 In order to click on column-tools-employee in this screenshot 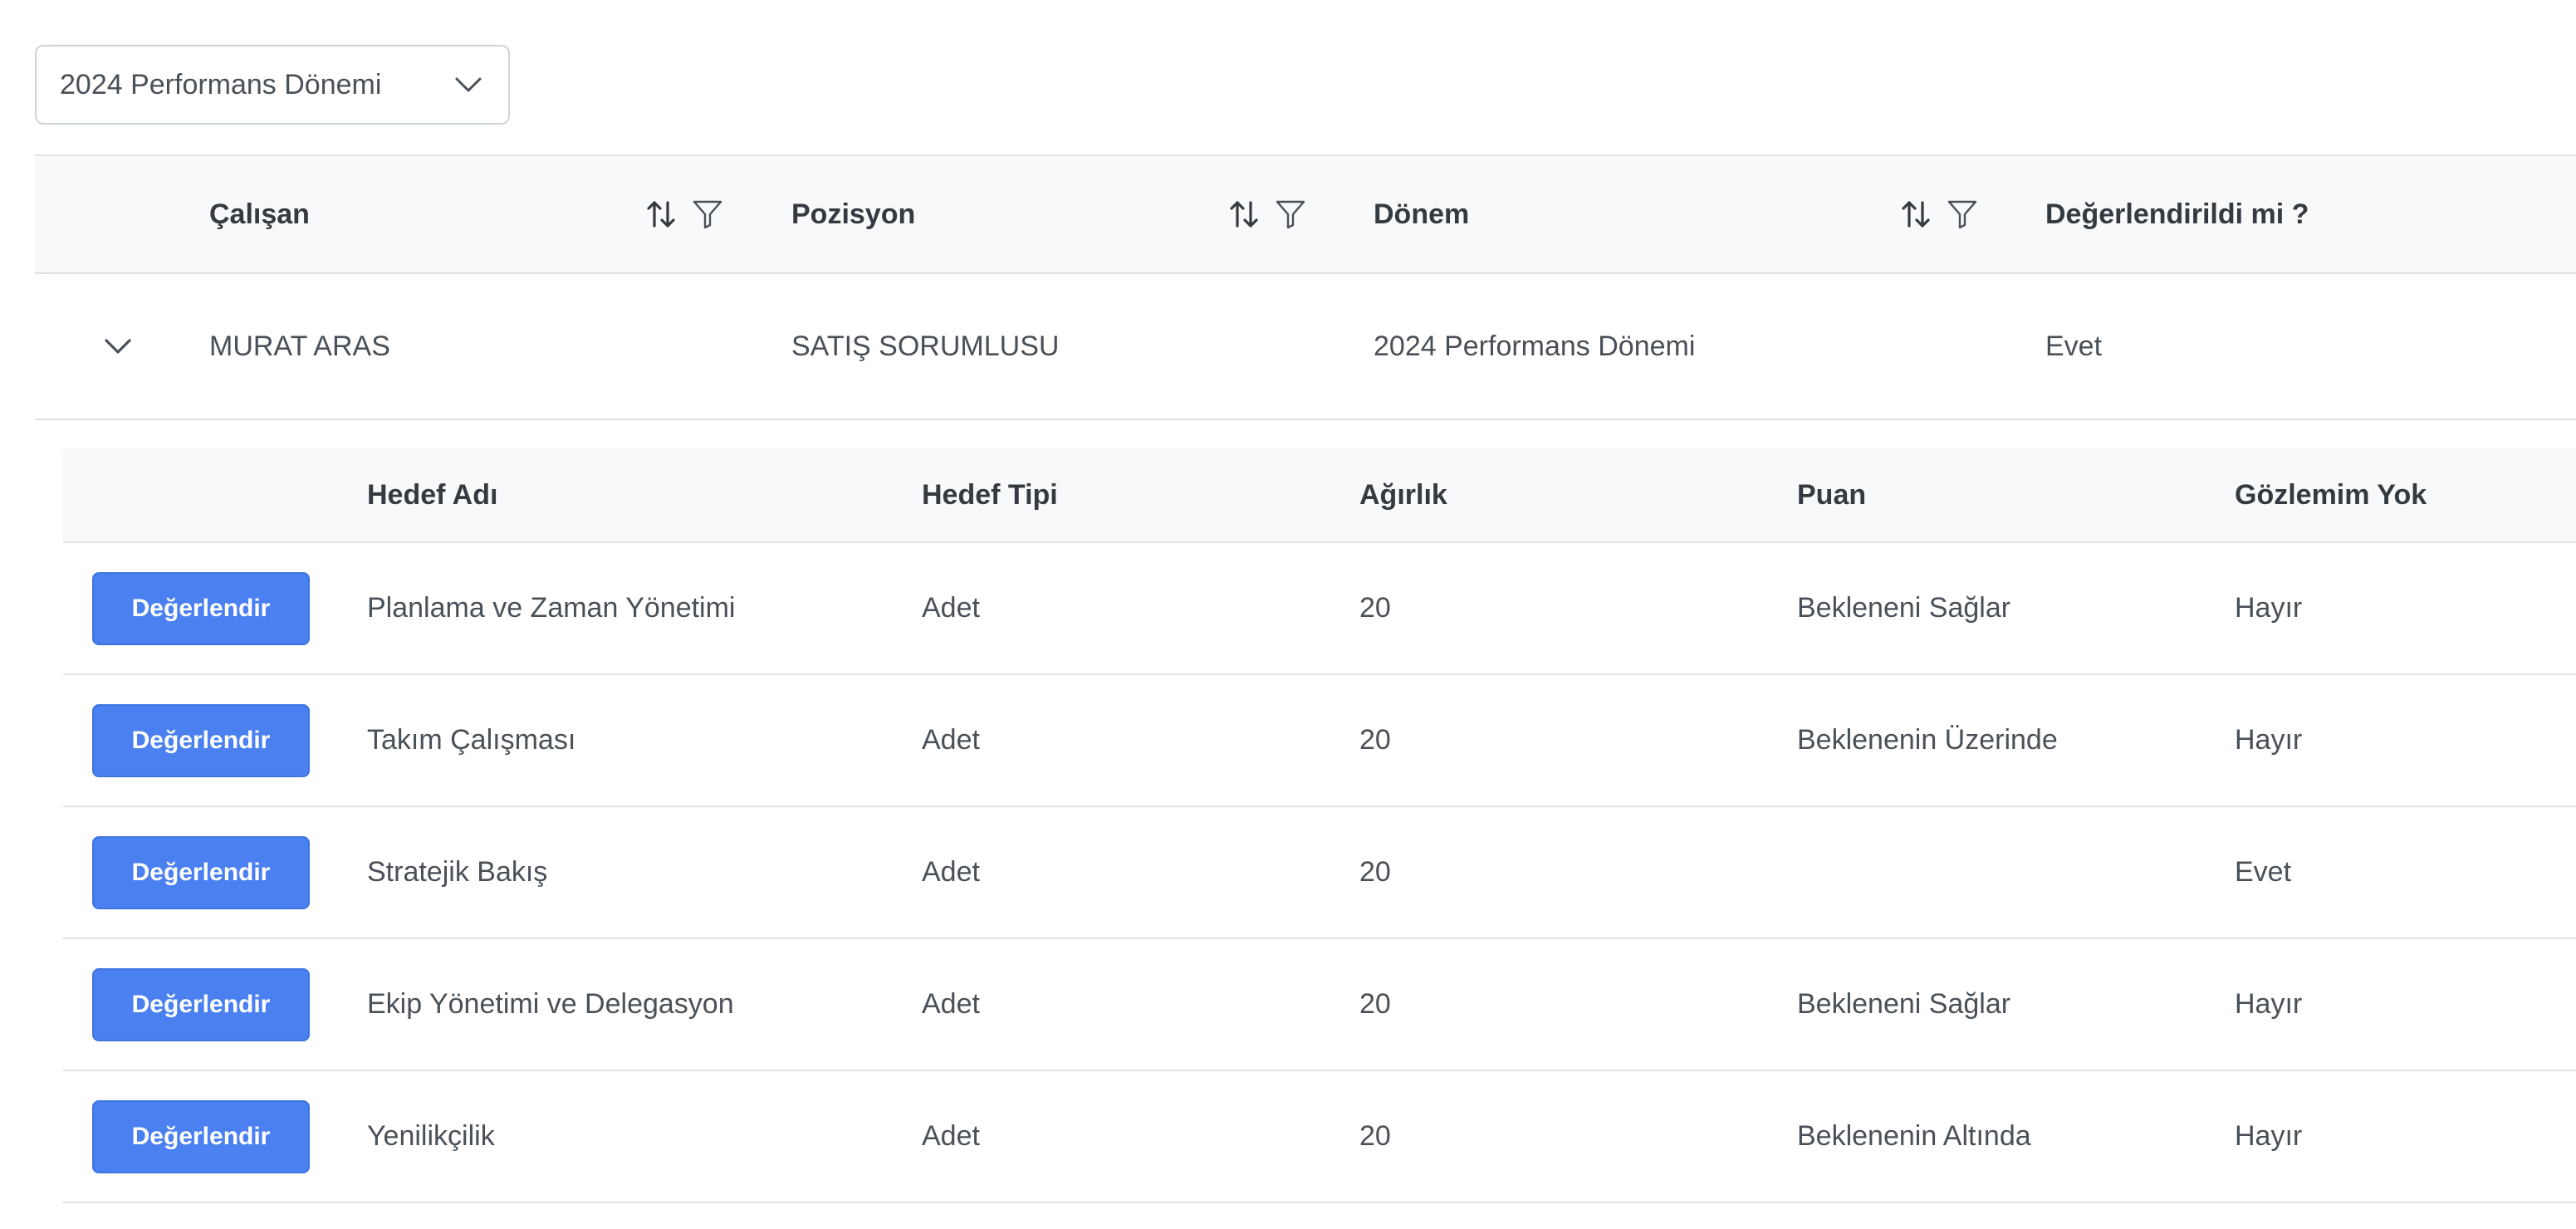, I will do `click(685, 214)`.